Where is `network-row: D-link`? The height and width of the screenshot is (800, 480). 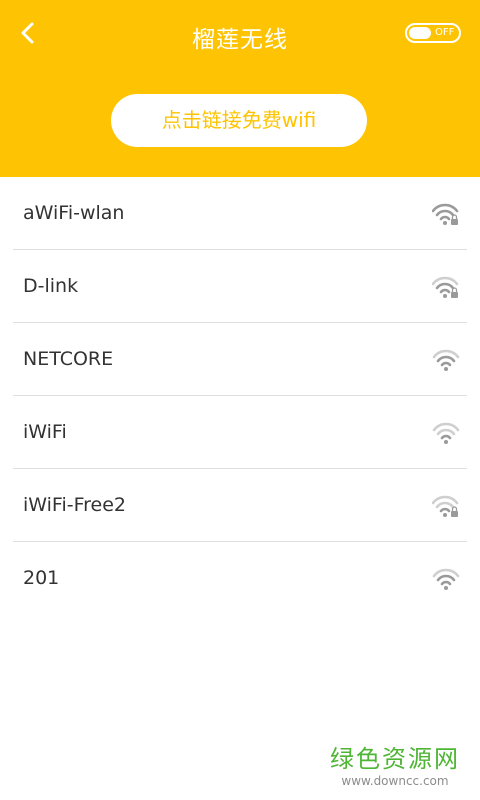 network-row: D-link is located at coordinates (240, 286).